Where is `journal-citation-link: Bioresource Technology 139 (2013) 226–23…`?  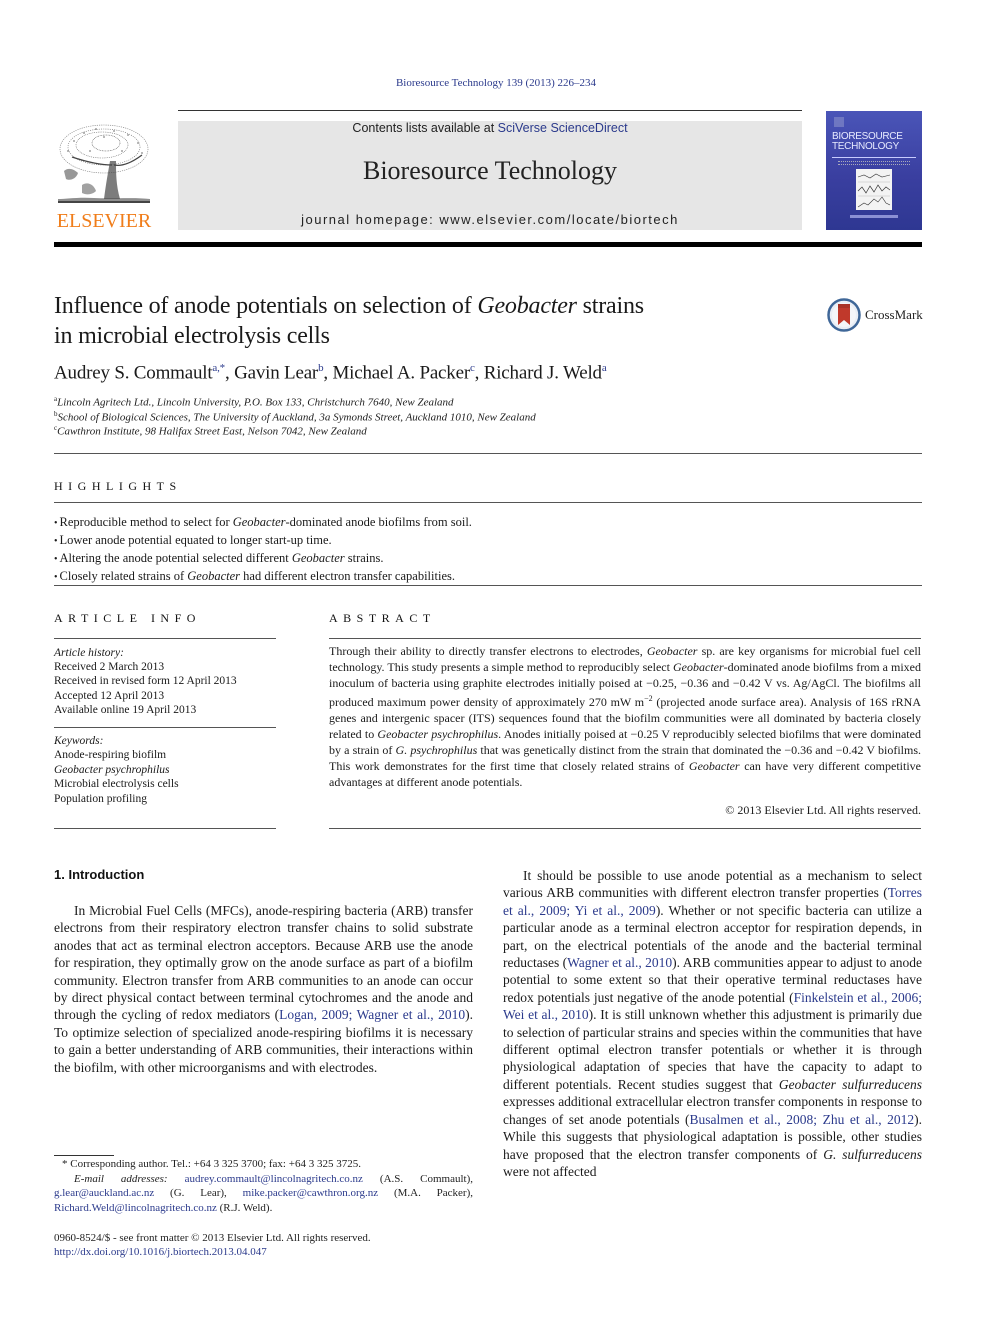
journal-citation-link: Bioresource Technology 139 (2013) 226–23… is located at coordinates (496, 83).